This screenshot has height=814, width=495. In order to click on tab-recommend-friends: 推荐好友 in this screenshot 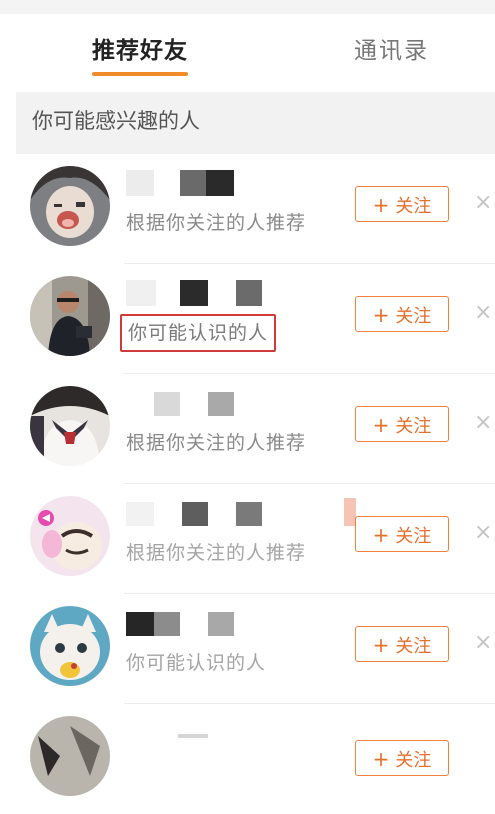, I will do `click(140, 51)`.